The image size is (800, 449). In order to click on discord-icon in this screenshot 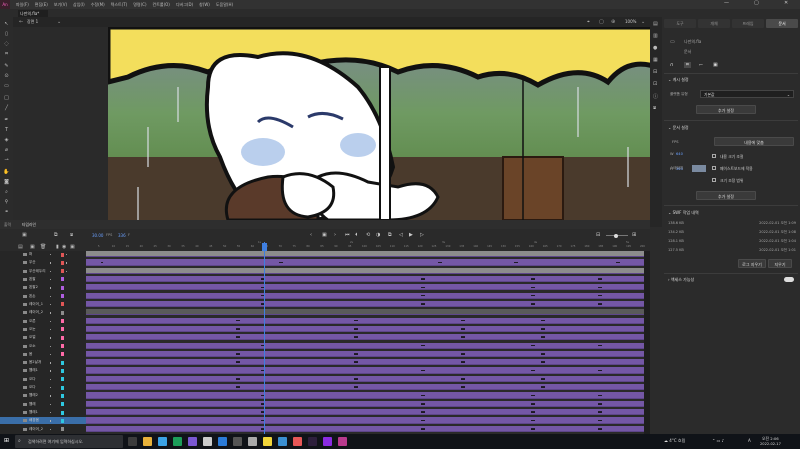, I will do `click(192, 441)`.